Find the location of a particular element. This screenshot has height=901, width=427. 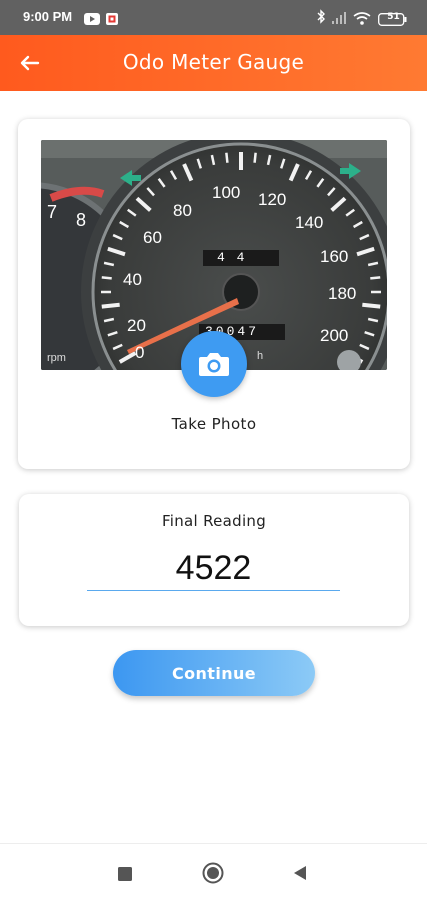

reading-card: Final Reading is located at coordinates (214, 560).